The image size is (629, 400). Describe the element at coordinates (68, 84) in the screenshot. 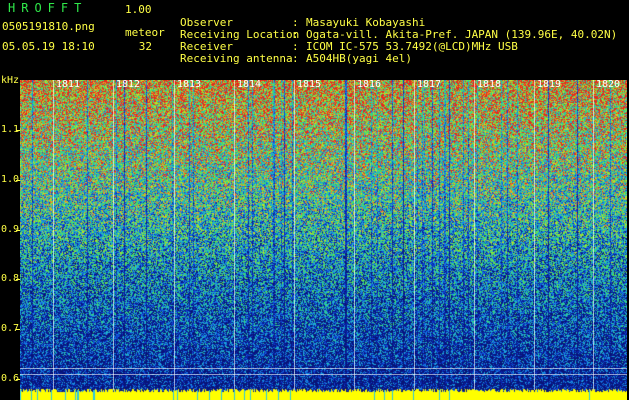

I see `x-tick-label: 1811` at that location.